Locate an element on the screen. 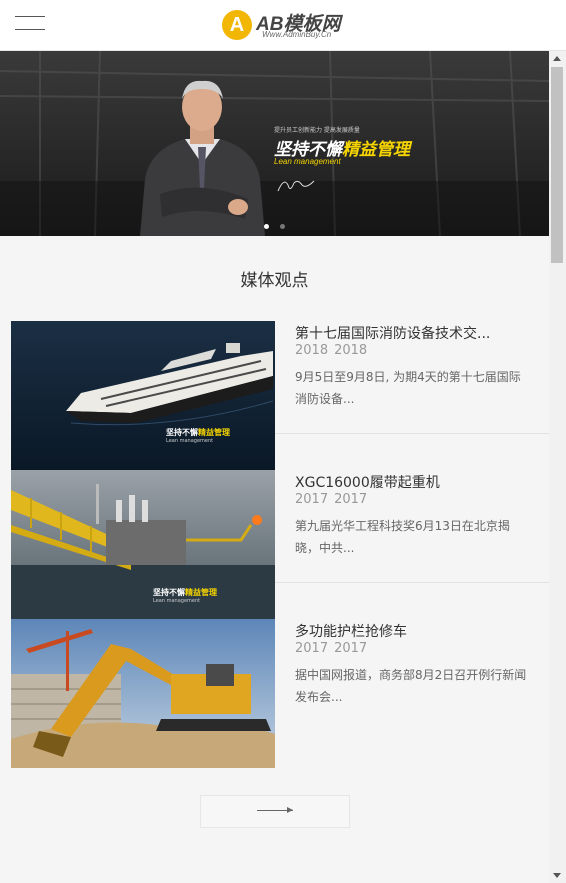 The width and height of the screenshot is (566, 883). vertical-scrollbar is located at coordinates (557, 467).